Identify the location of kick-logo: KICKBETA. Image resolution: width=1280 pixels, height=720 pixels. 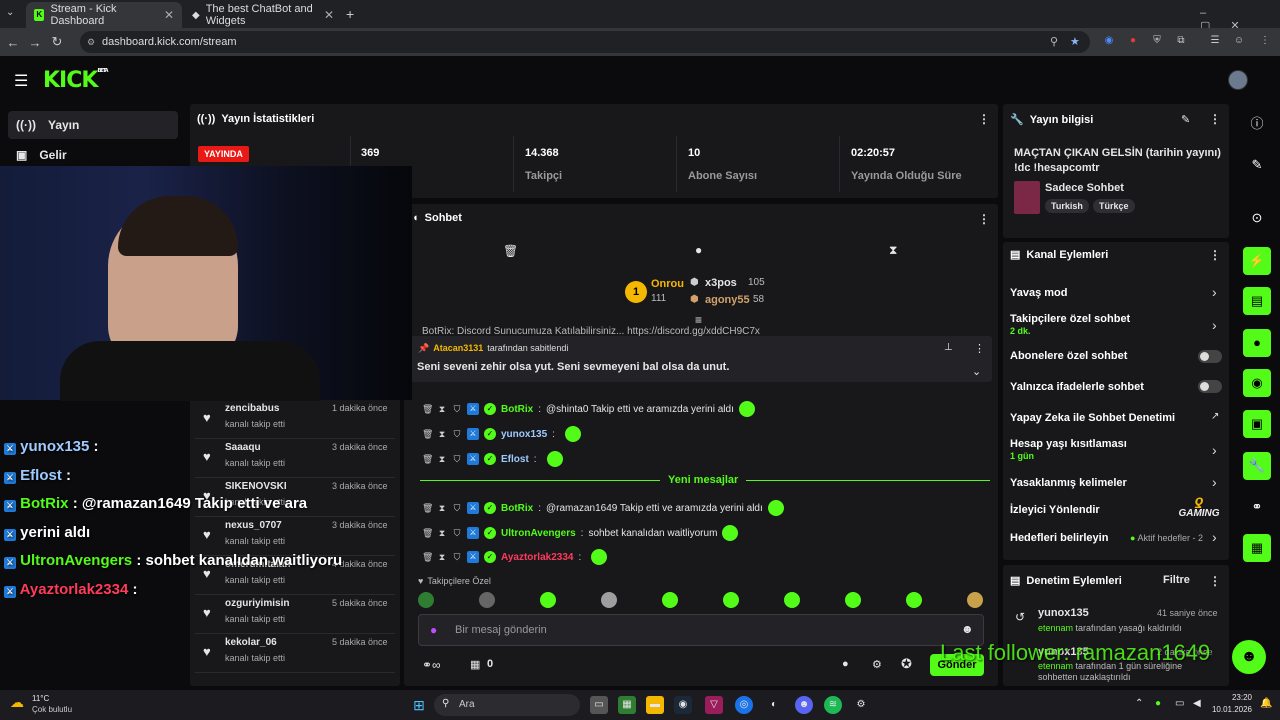
(76, 80).